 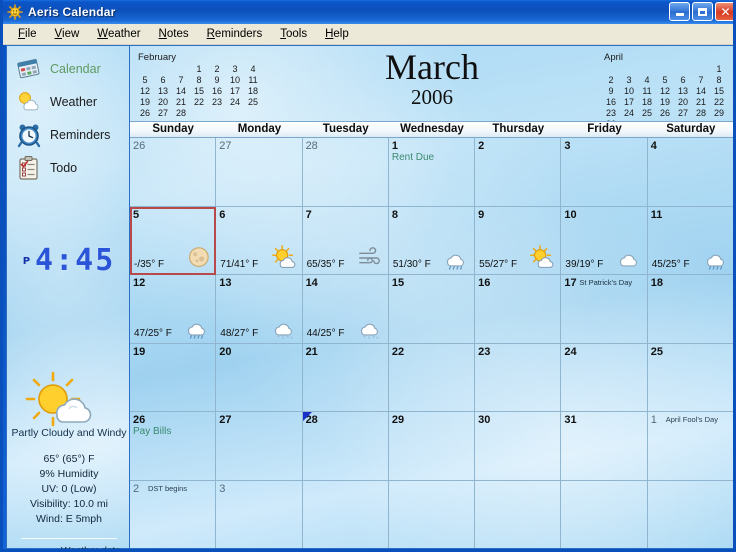 I want to click on calendar-day-cell: 20, so click(x=259, y=377).